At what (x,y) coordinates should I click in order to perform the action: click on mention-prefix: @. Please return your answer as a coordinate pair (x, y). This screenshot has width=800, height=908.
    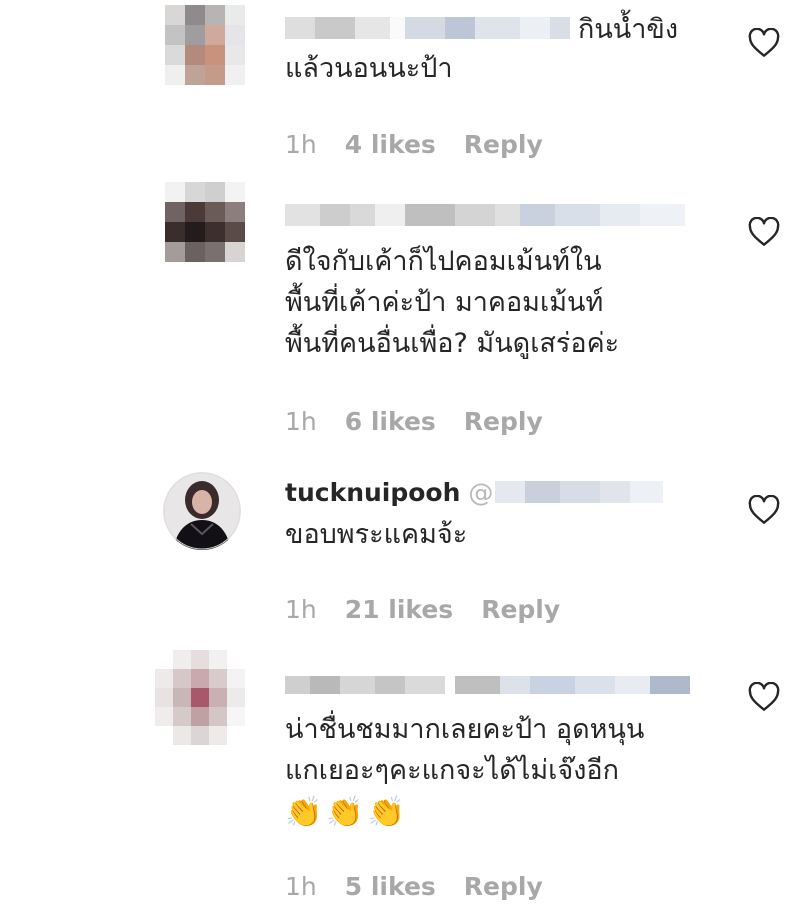
    Looking at the image, I should click on (481, 492).